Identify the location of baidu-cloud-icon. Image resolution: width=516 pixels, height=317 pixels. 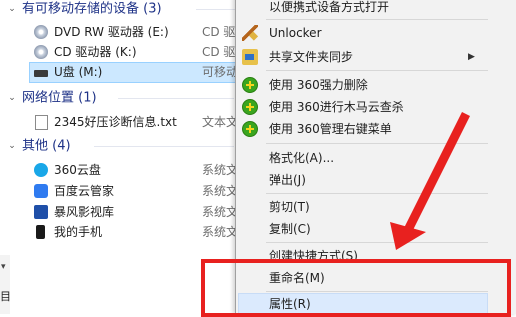
(41, 191).